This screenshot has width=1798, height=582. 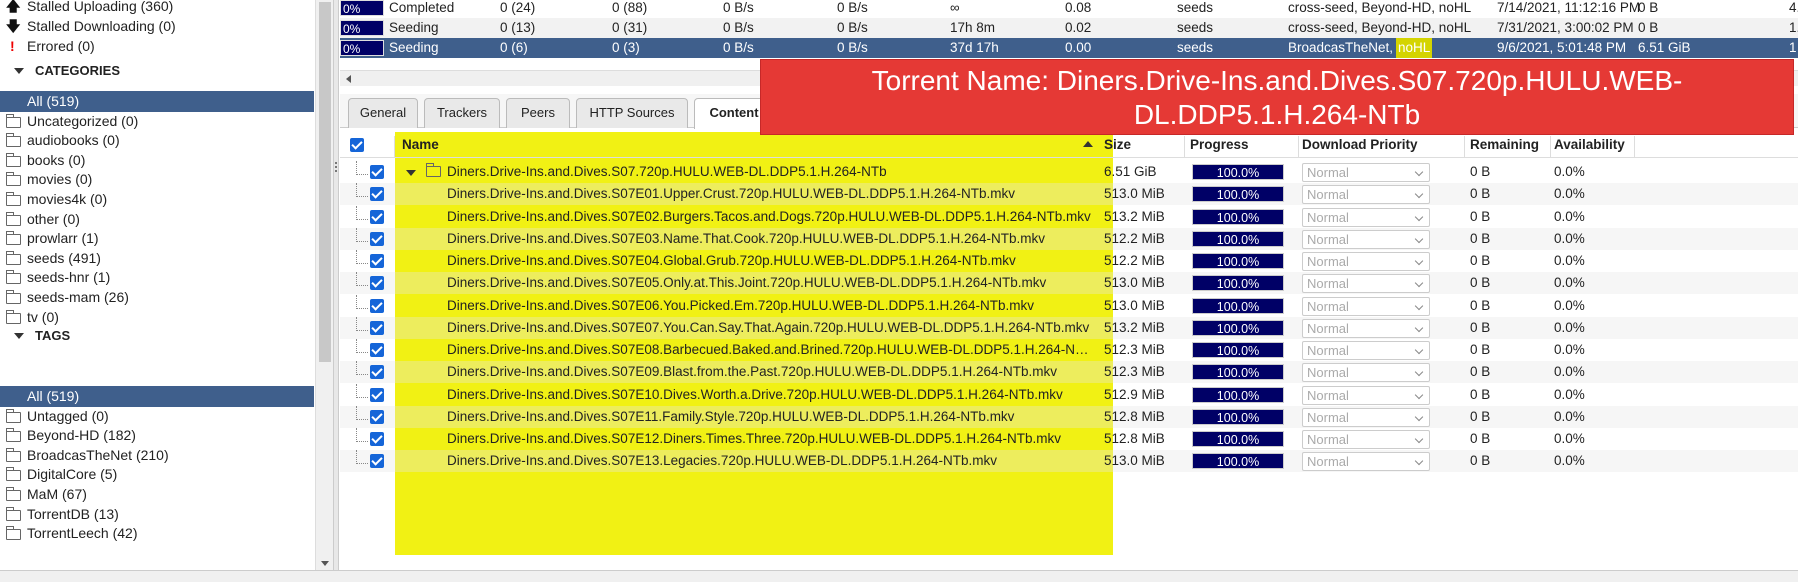 What do you see at coordinates (1589, 145) in the screenshot?
I see `col-availability: Availability` at bounding box center [1589, 145].